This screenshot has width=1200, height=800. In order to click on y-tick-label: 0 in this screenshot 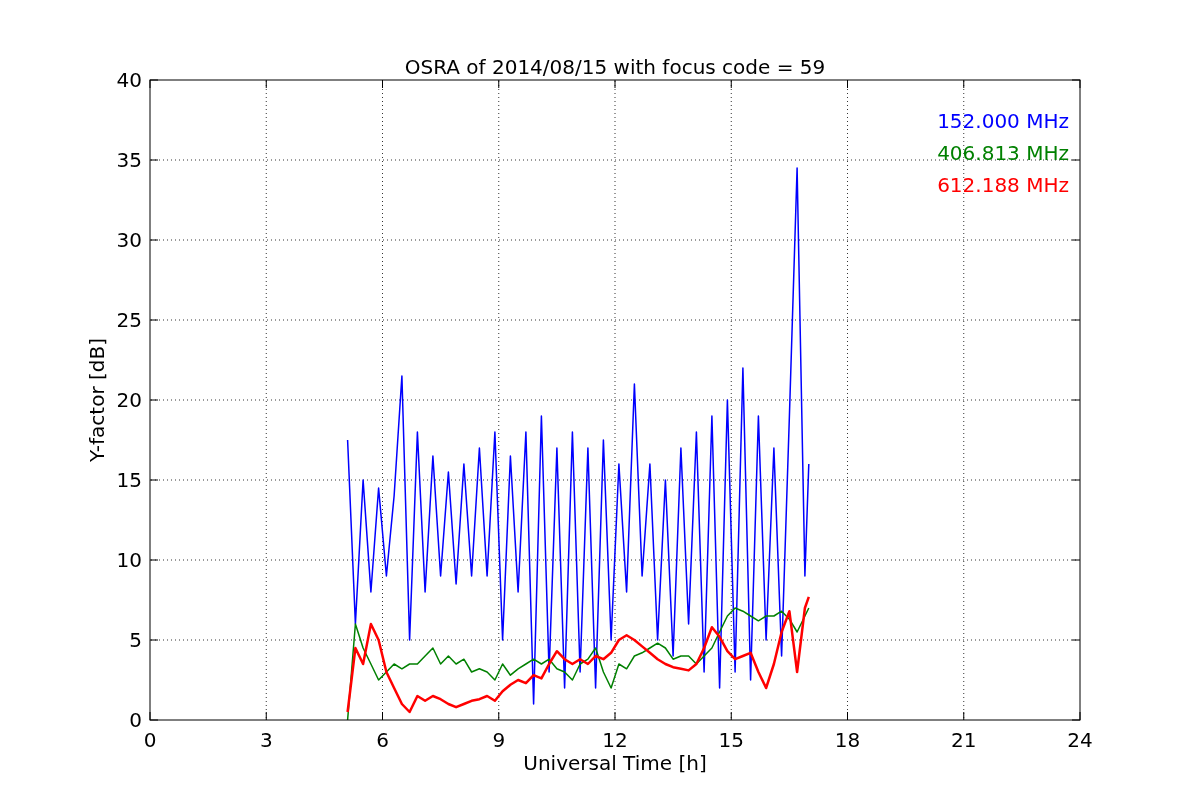, I will do `click(135, 720)`.